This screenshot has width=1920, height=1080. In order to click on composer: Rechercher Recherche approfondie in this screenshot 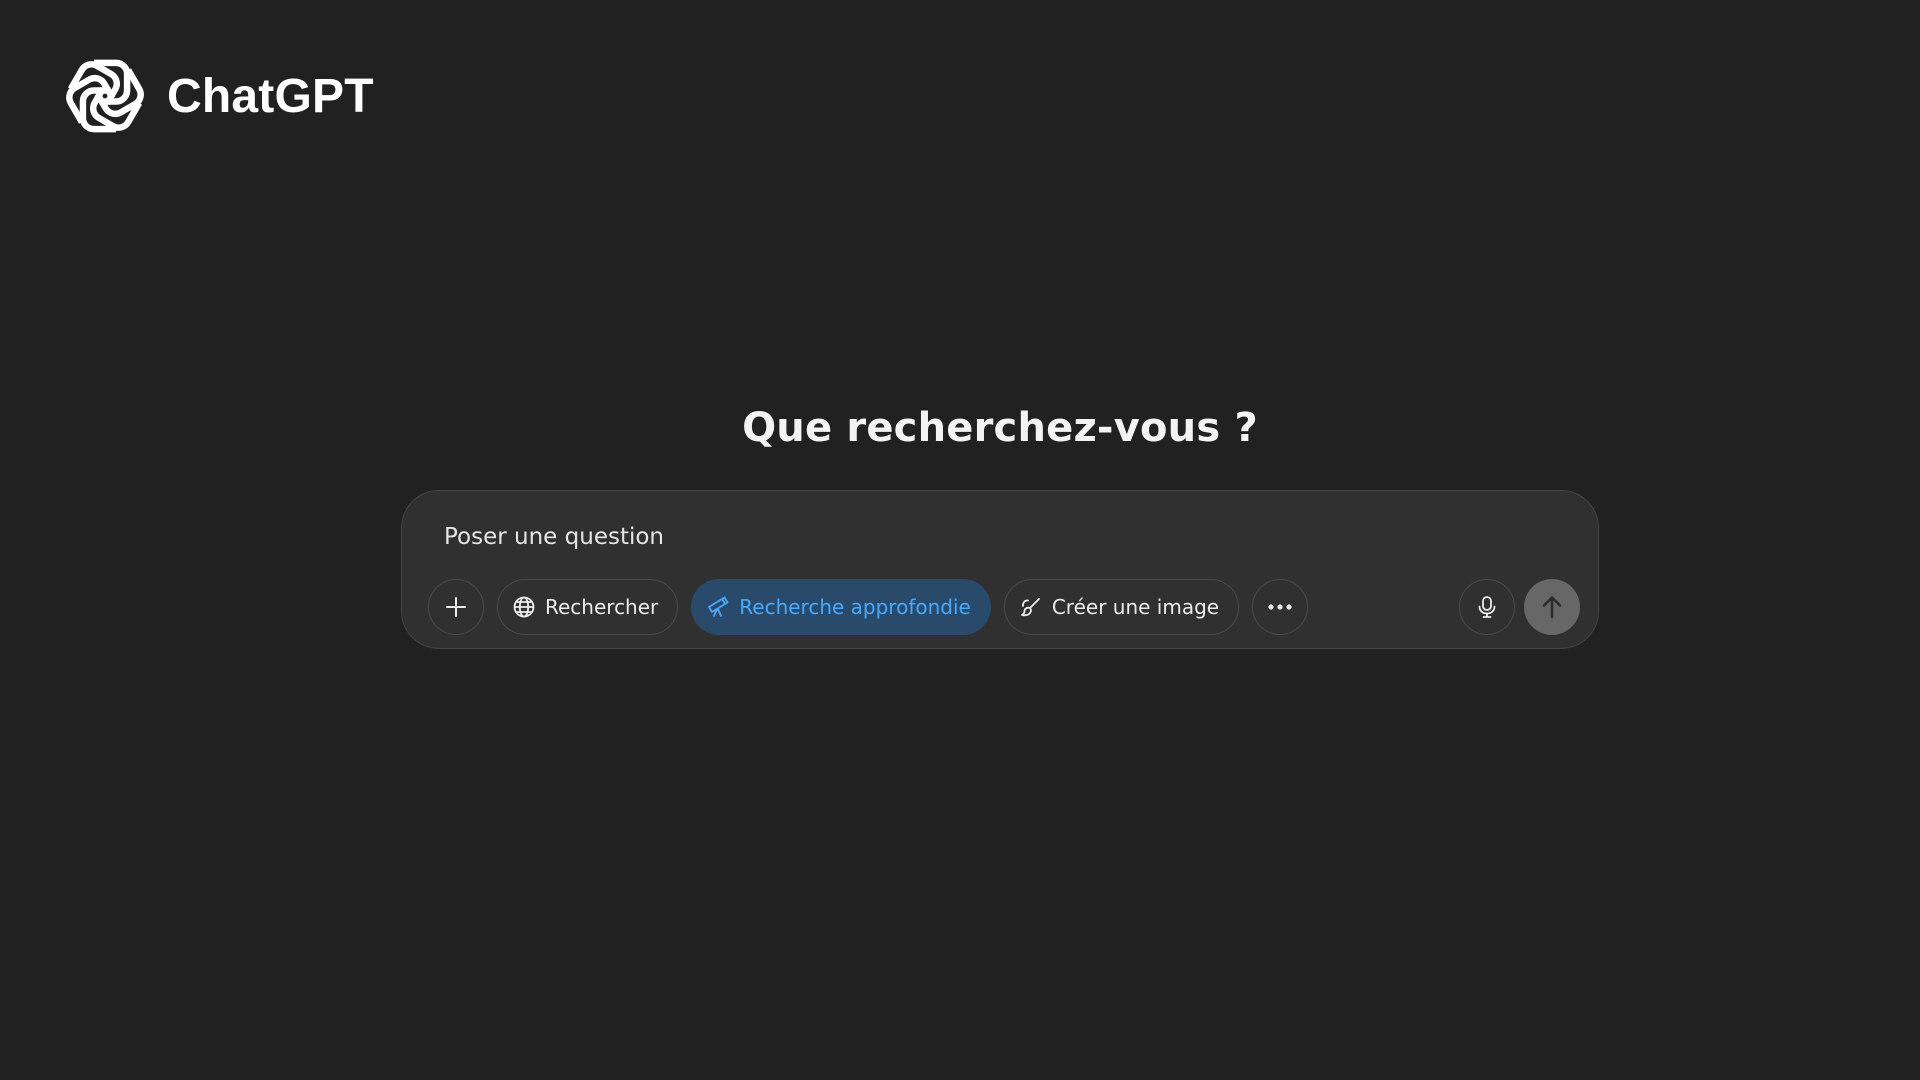, I will do `click(1000, 569)`.